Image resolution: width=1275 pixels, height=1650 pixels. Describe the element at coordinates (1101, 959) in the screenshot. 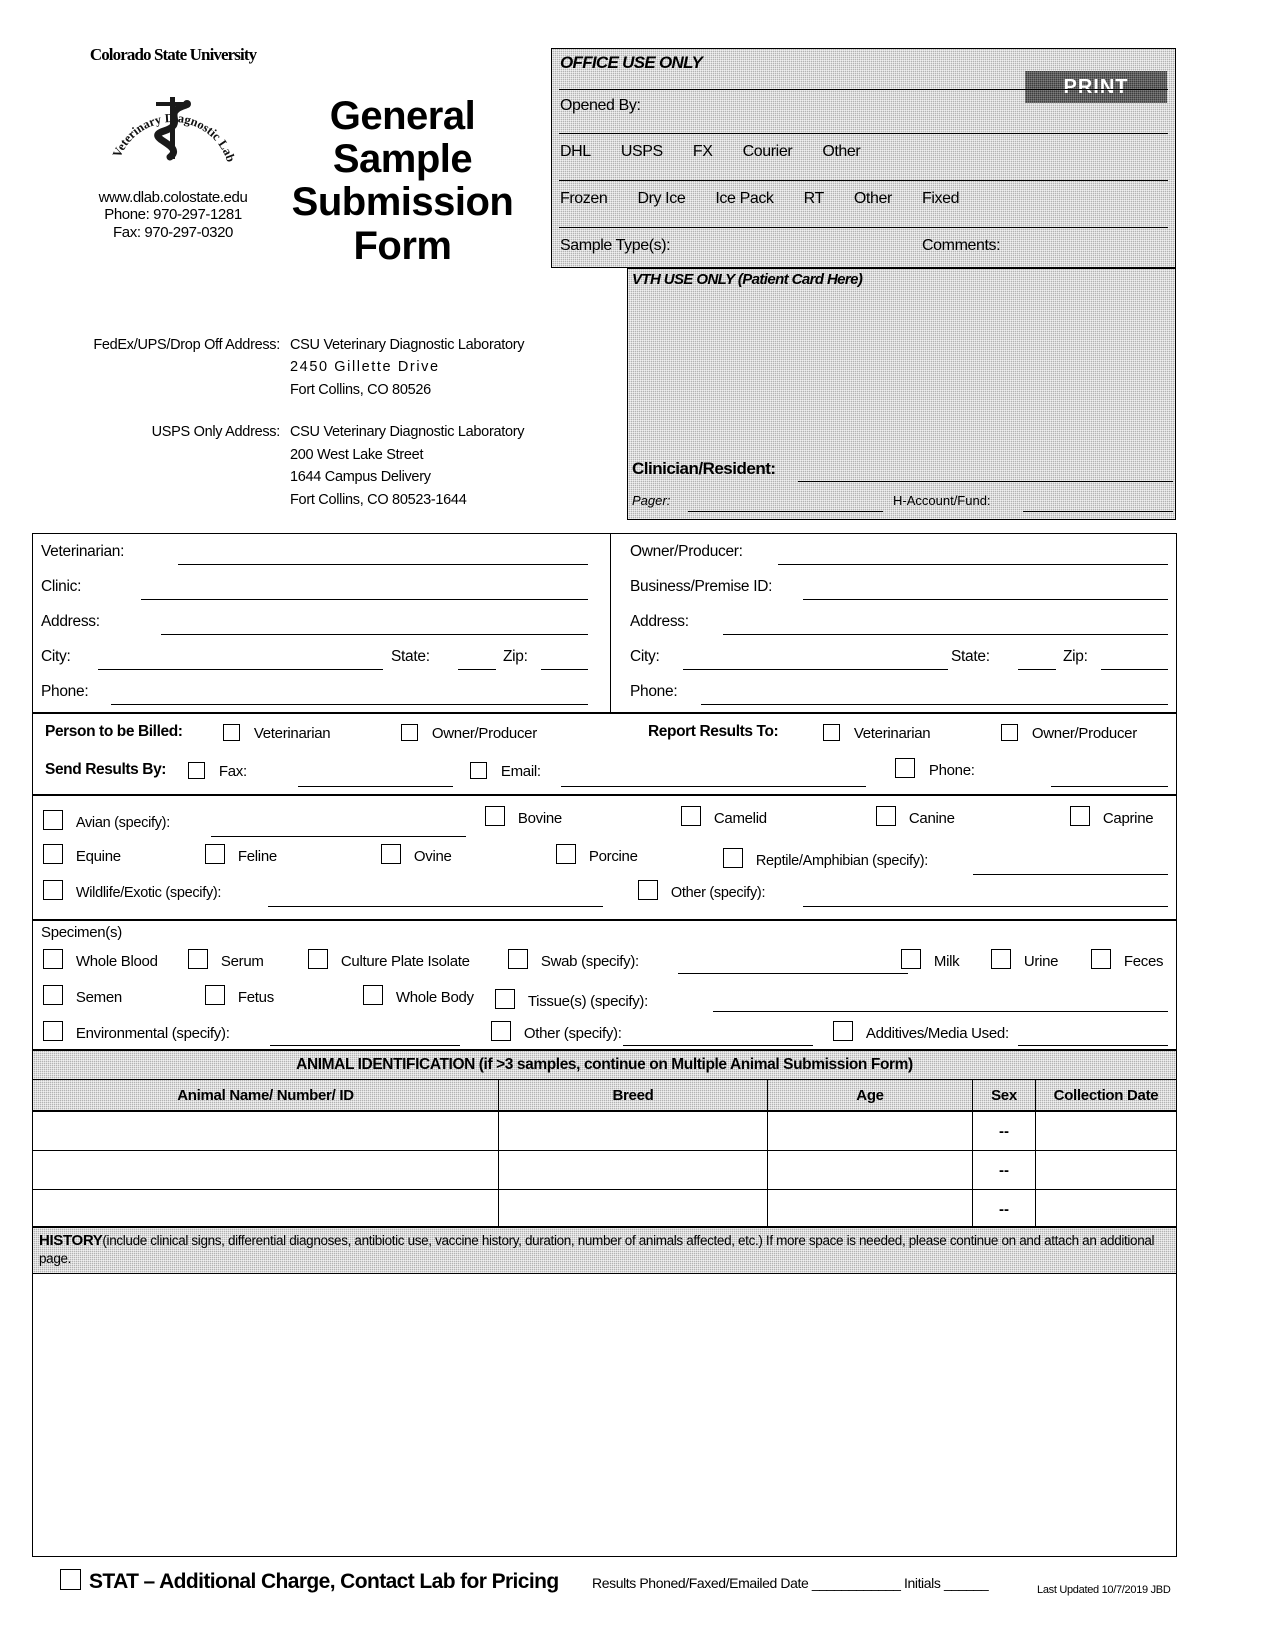

I see `feces-checkbox` at that location.